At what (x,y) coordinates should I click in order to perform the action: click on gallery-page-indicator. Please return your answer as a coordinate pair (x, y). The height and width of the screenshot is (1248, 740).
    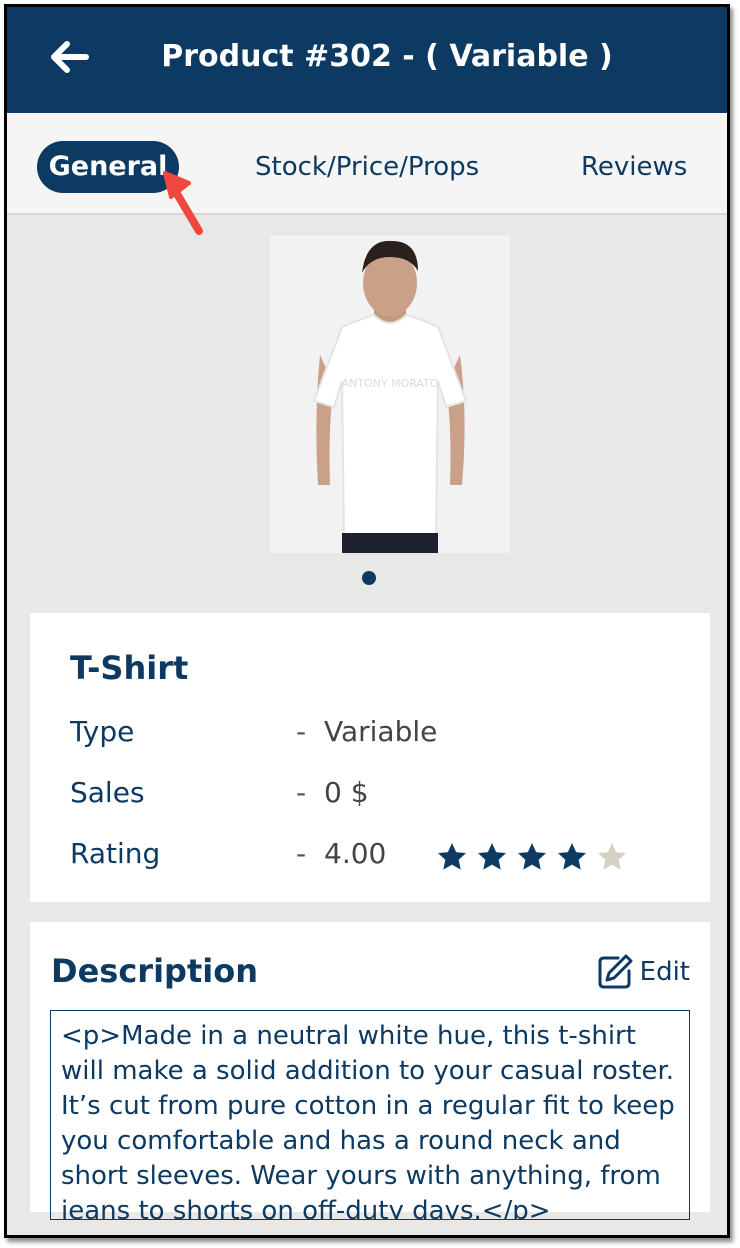
    Looking at the image, I should click on (369, 578).